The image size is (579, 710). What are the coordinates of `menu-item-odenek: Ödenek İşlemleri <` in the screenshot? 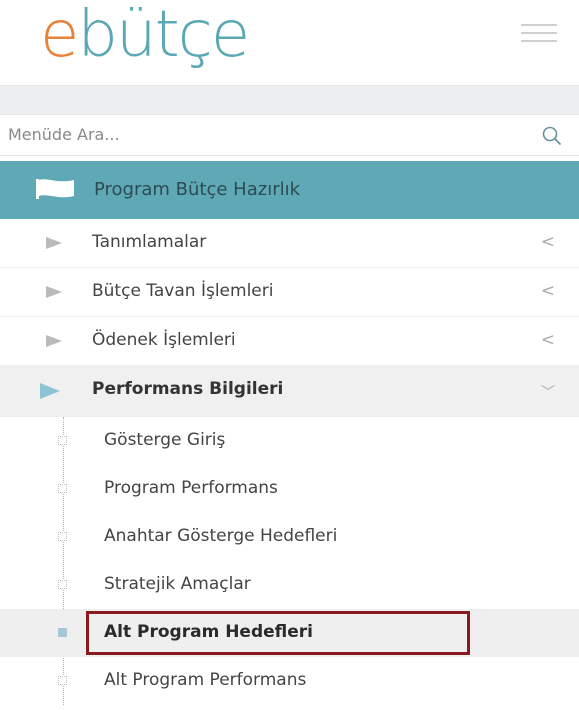 It's located at (289, 341).